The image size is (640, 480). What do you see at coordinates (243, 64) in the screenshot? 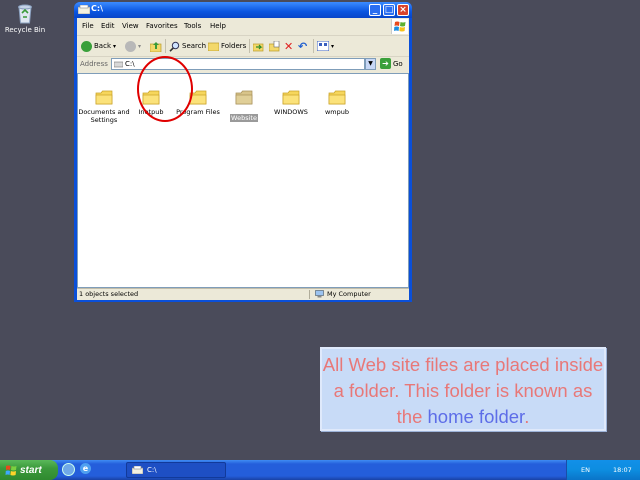
I see `address-bar: Address C:\ ▼ ➔ Go` at bounding box center [243, 64].